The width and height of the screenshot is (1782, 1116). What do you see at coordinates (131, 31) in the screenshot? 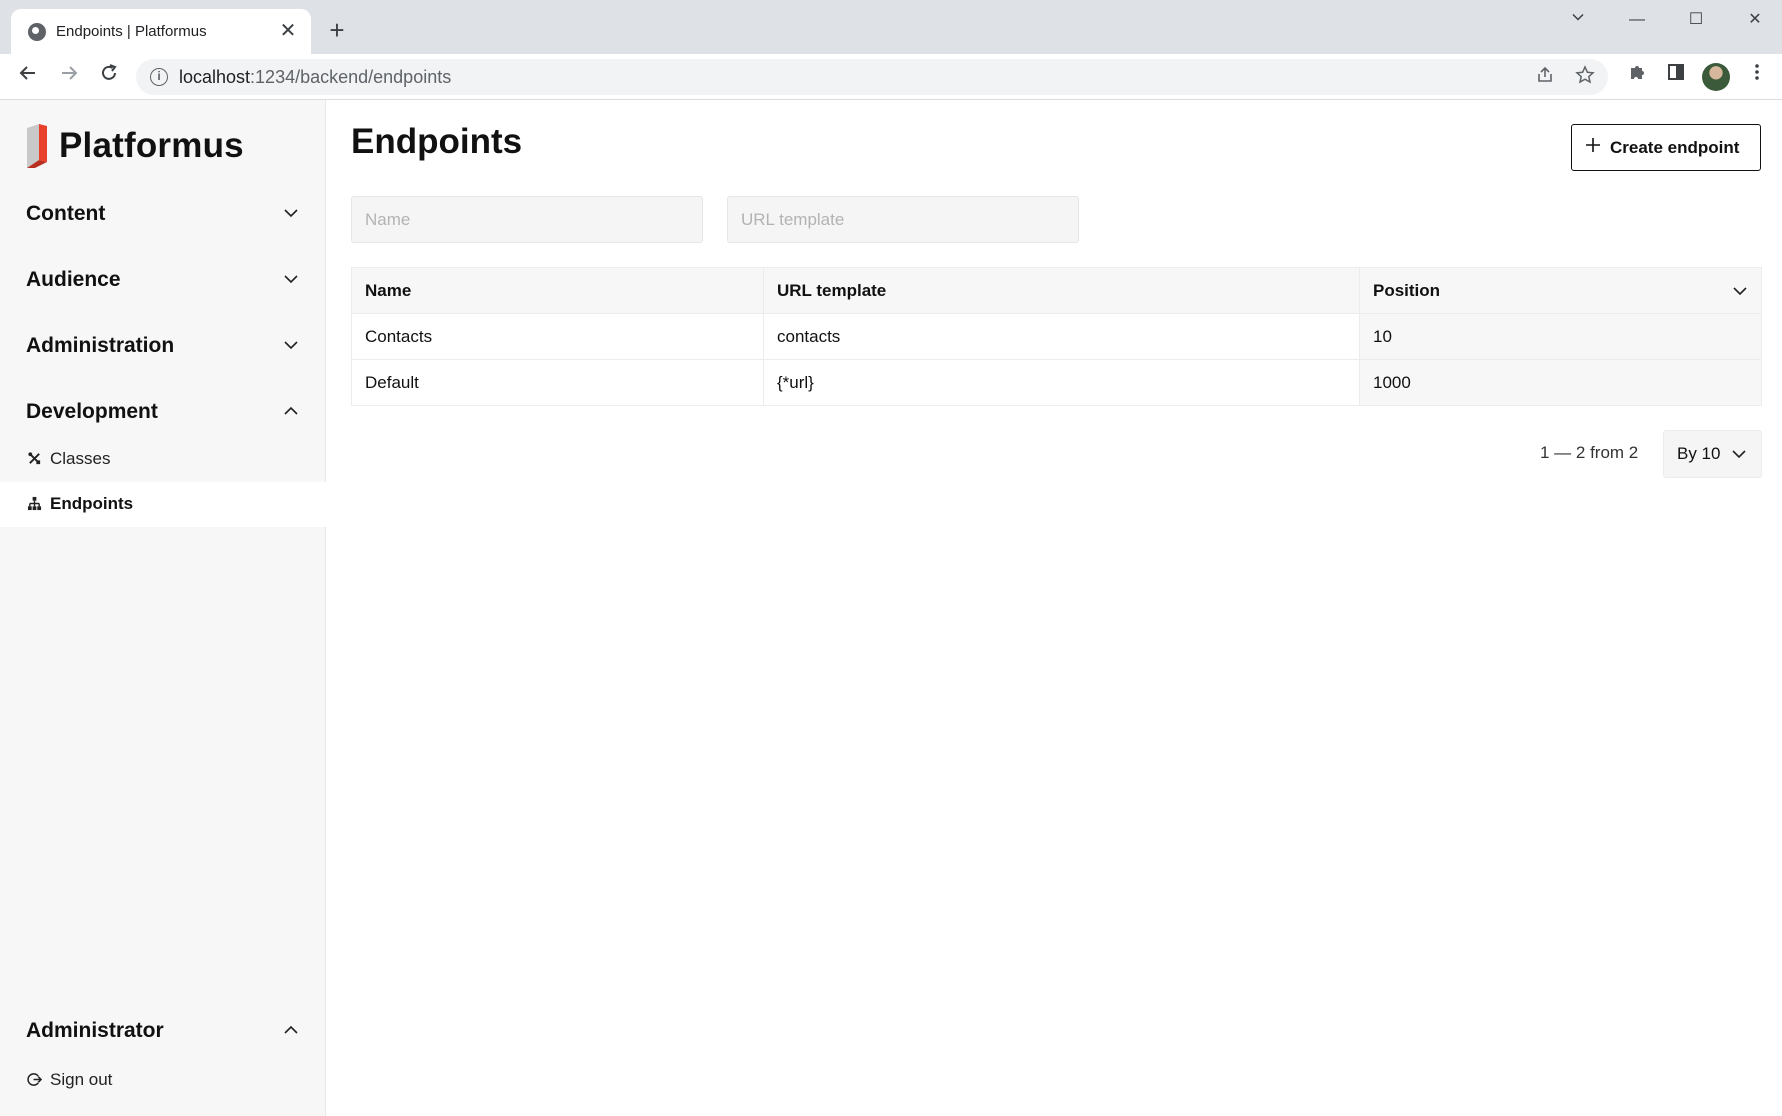
I see `tab-title: Endpoints | Platformus` at bounding box center [131, 31].